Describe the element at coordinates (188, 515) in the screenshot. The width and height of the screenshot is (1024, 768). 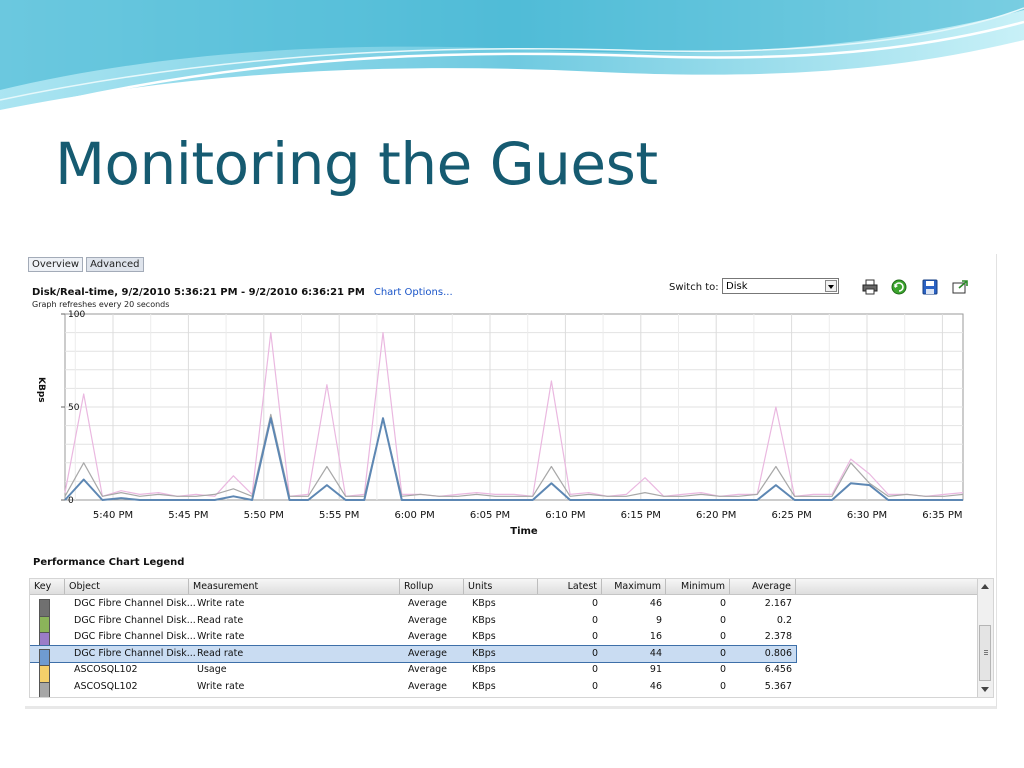
I see `x-tick-label: 5:45 PM` at that location.